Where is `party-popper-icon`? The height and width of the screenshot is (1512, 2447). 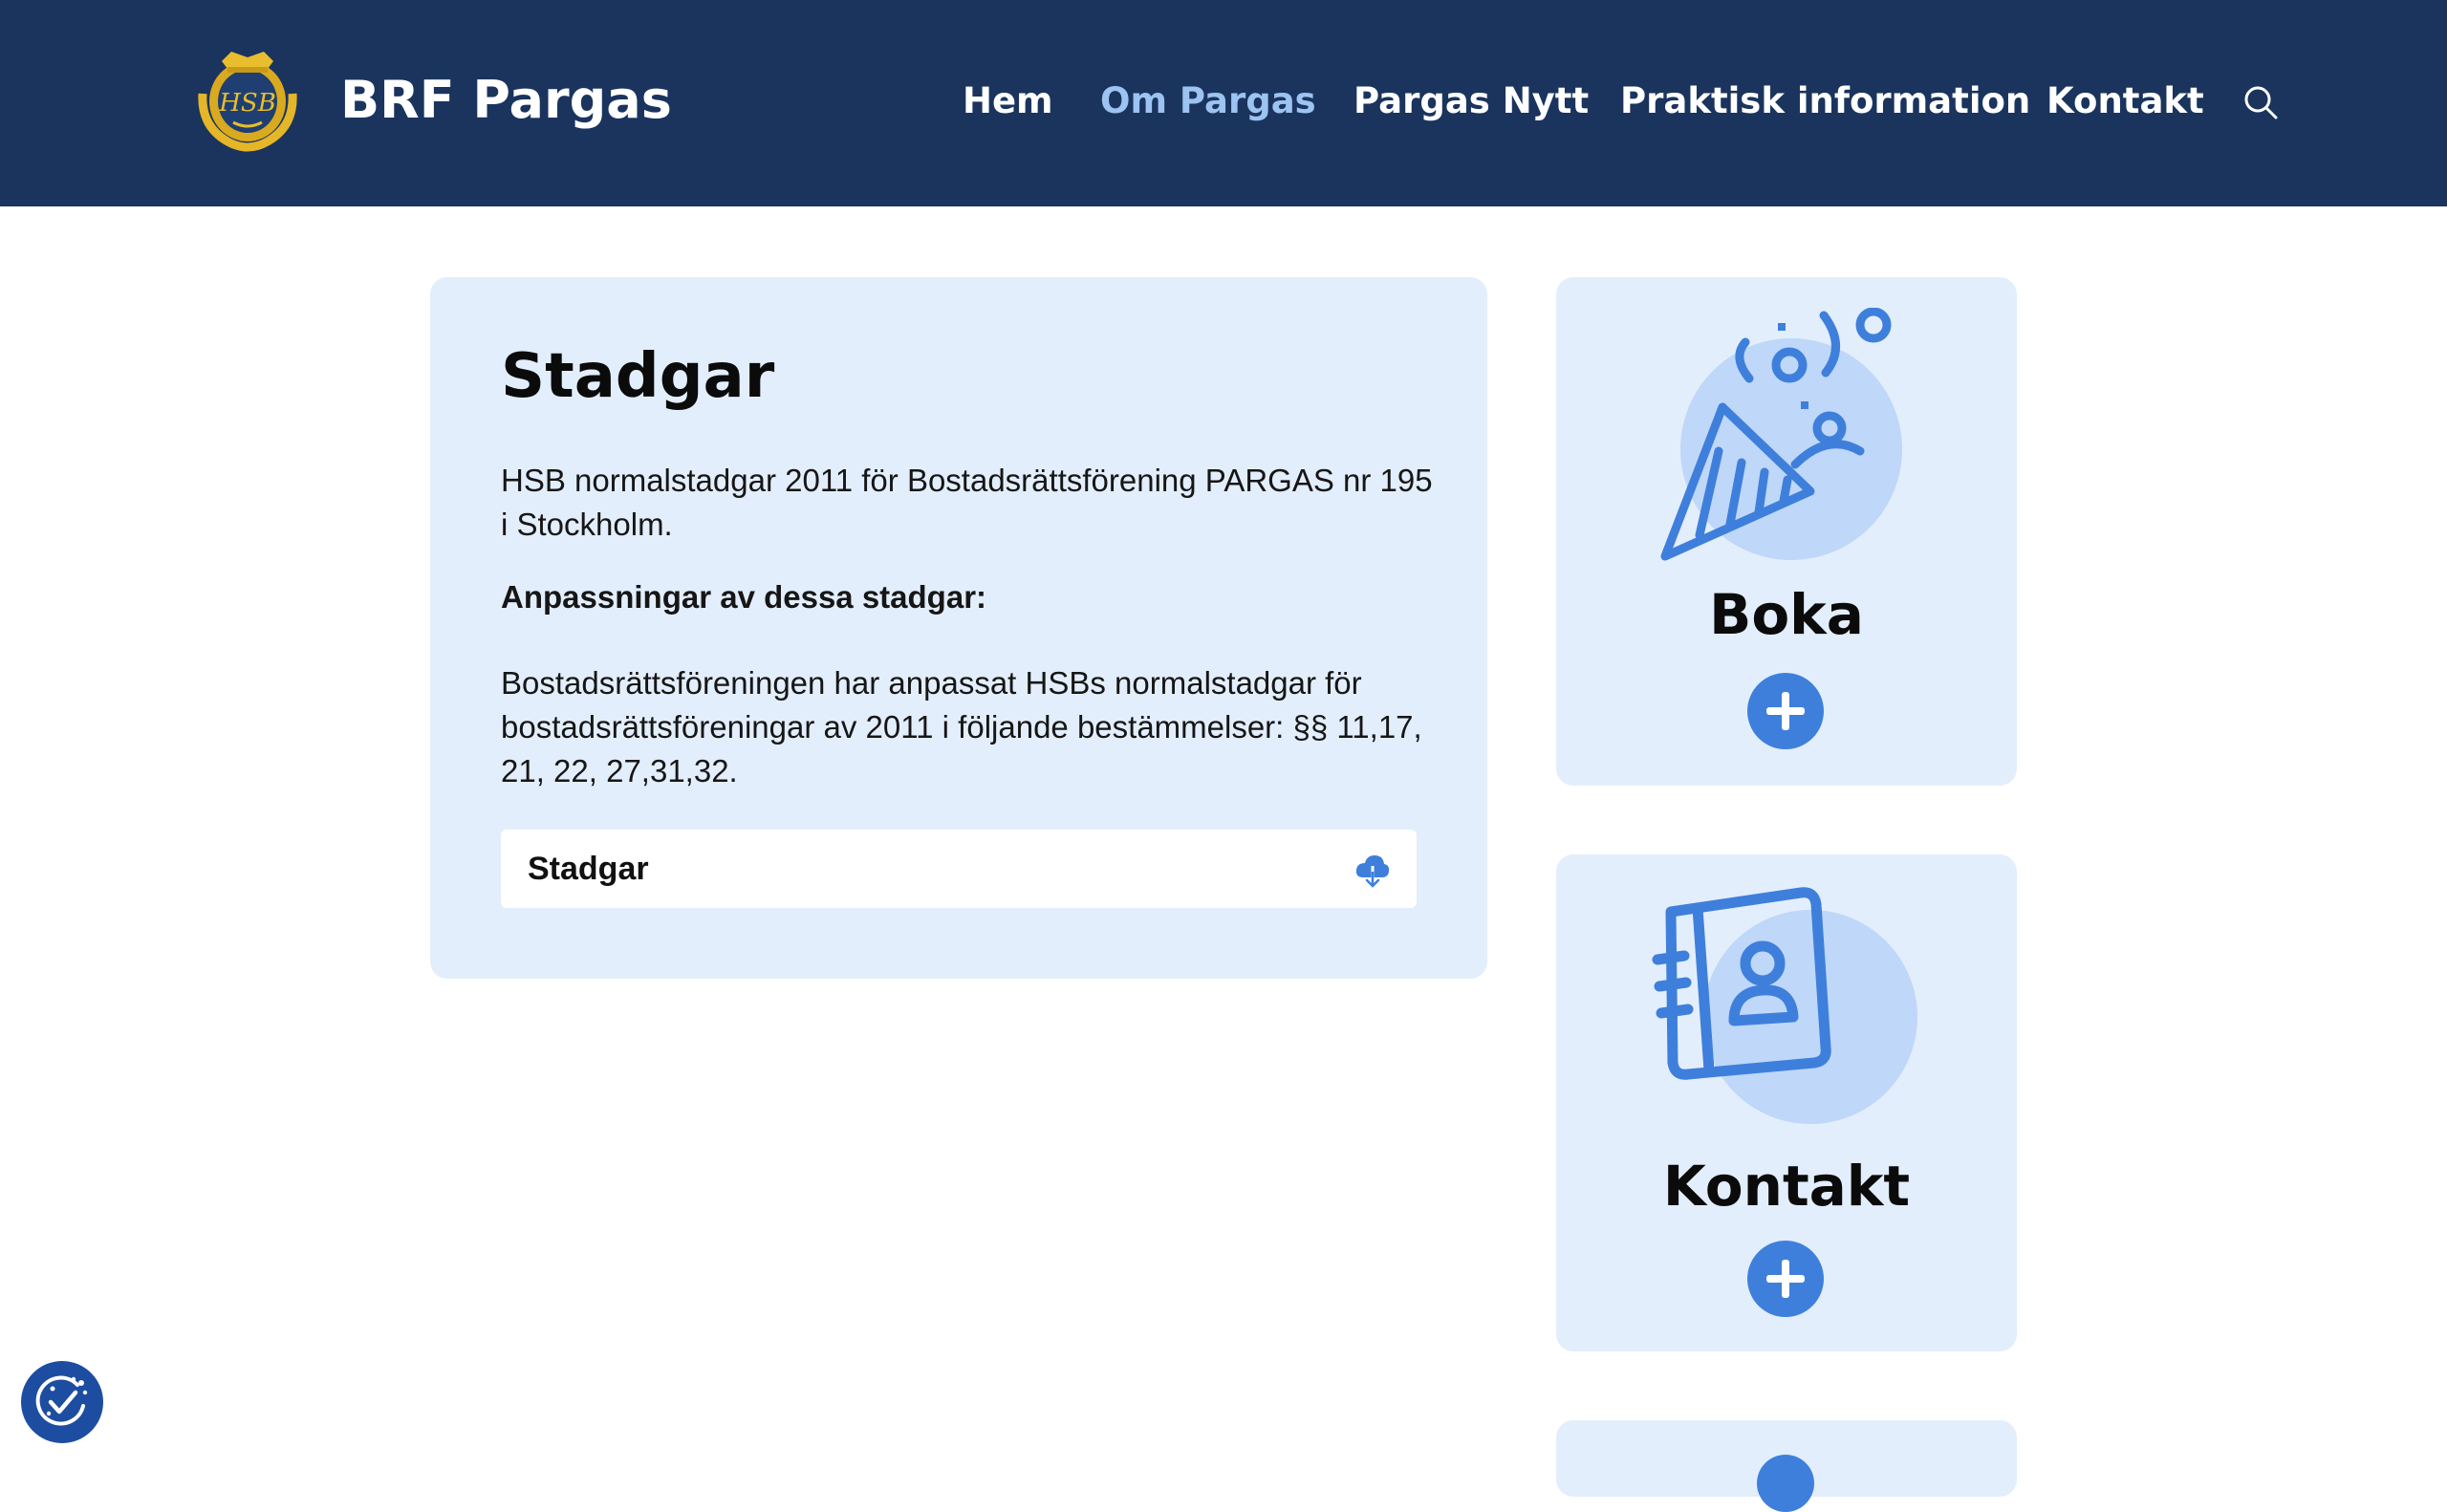 party-popper-icon is located at coordinates (1781, 435).